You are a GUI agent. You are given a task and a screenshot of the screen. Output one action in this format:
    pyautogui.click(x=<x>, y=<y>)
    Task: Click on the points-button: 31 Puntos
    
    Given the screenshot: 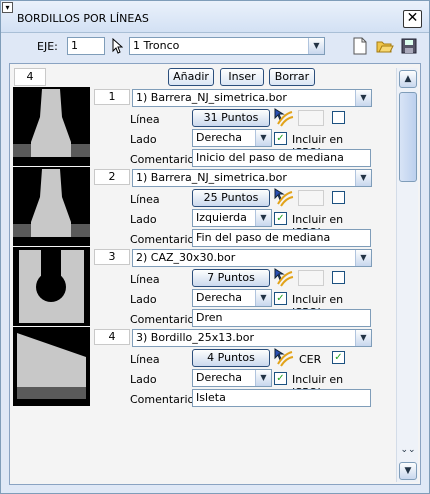 What is the action you would take?
    pyautogui.click(x=231, y=118)
    